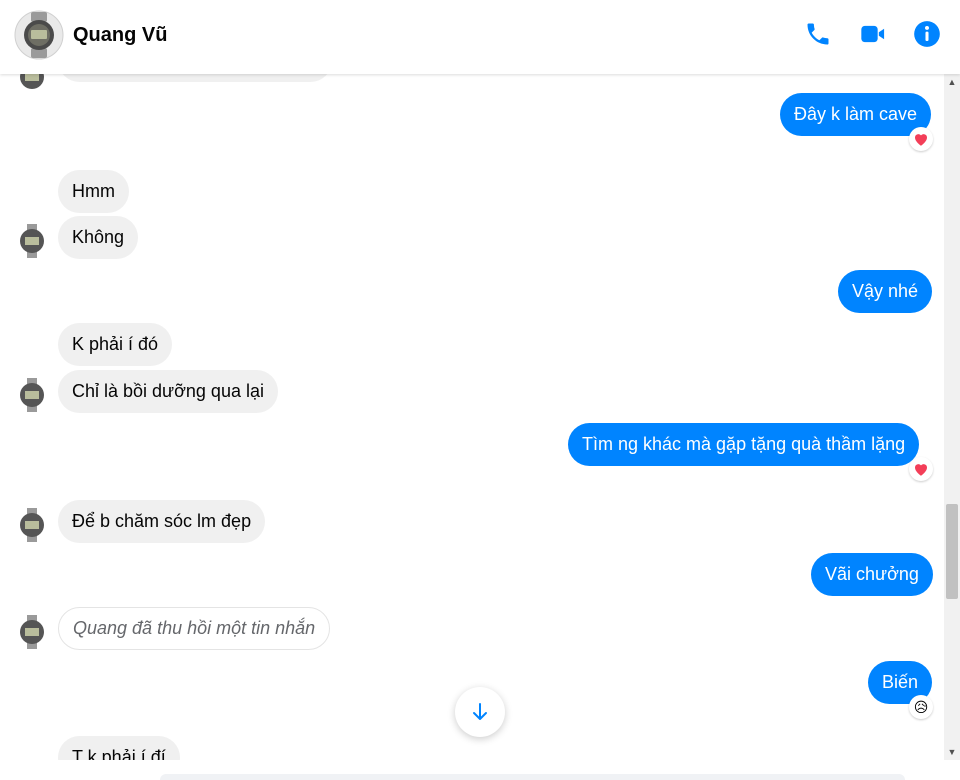 The image size is (960, 780). What do you see at coordinates (168, 391) in the screenshot?
I see `message-incoming: Chỉ là bồi dưỡng qua lại` at bounding box center [168, 391].